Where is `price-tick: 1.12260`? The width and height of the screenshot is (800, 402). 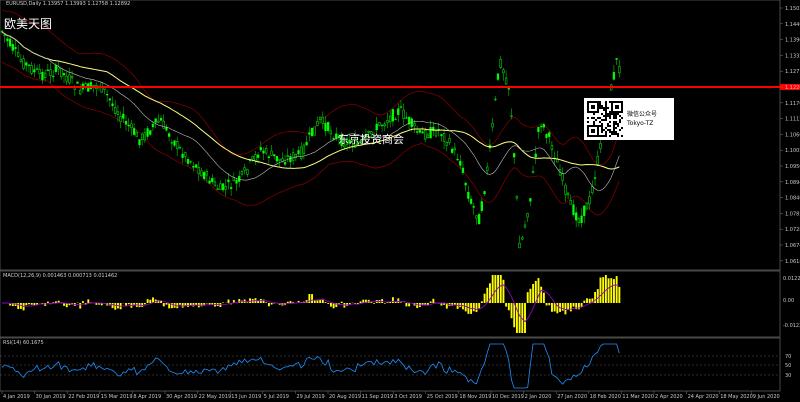
price-tick: 1.12260 is located at coordinates (792, 88).